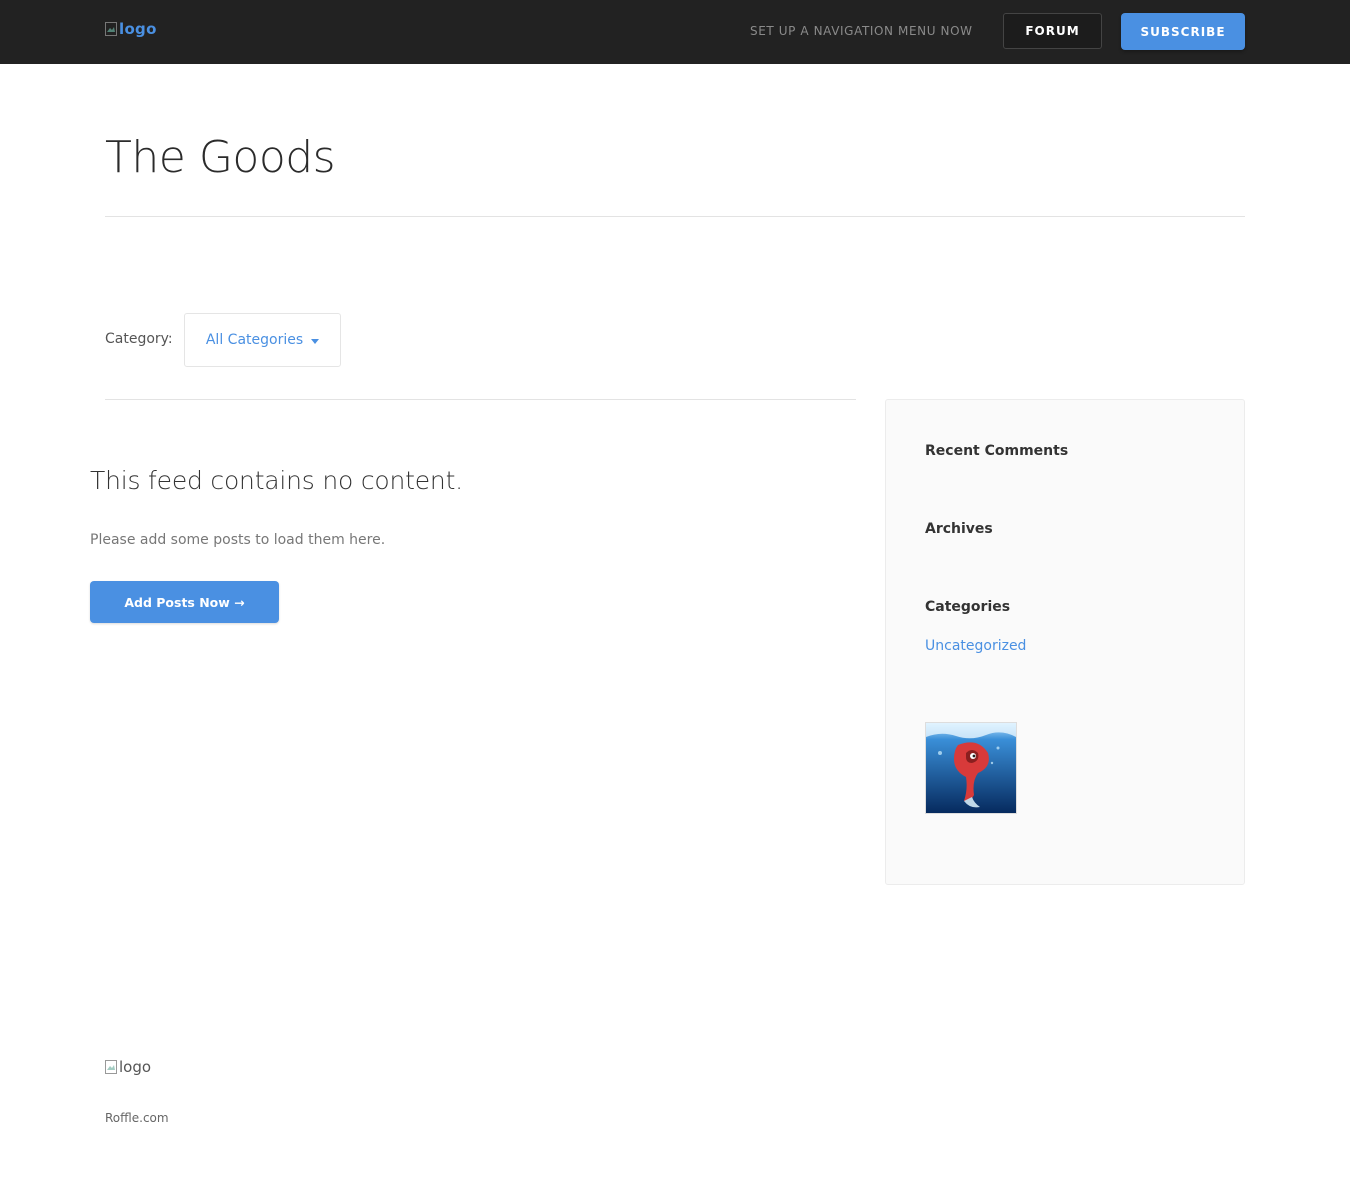 The image size is (1350, 1184). Describe the element at coordinates (675, 216) in the screenshot. I see `title-divider` at that location.